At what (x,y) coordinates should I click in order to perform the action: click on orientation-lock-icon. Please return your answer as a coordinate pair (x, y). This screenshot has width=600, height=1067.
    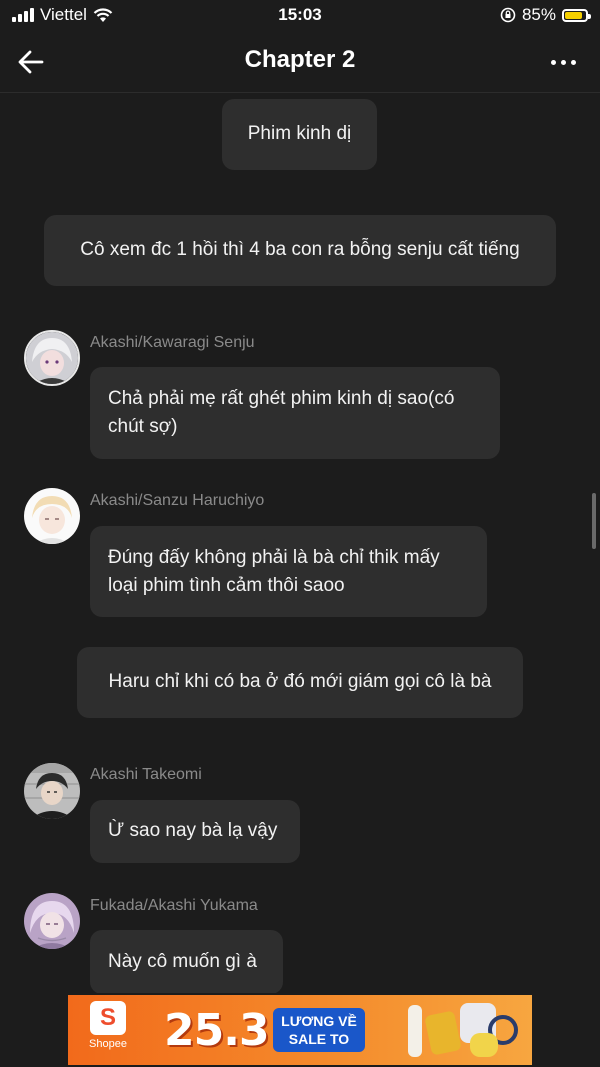
    Looking at the image, I should click on (508, 15).